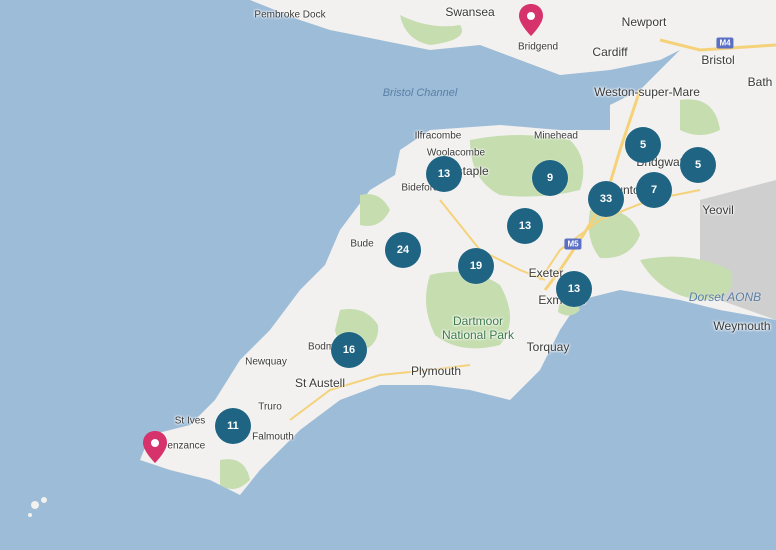  Describe the element at coordinates (550, 178) in the screenshot. I see `cluster-marker: 9` at that location.